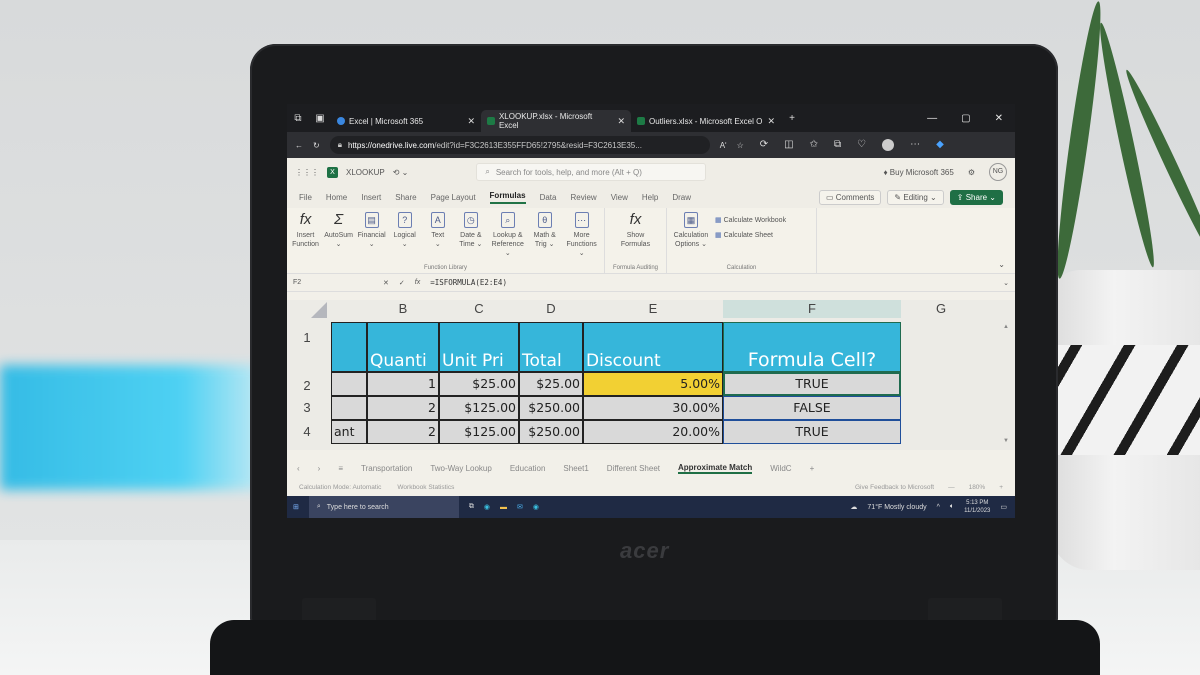 The image size is (1200, 675). What do you see at coordinates (404, 238) in the screenshot?
I see `logical-button: ? Logical ⌄` at bounding box center [404, 238].